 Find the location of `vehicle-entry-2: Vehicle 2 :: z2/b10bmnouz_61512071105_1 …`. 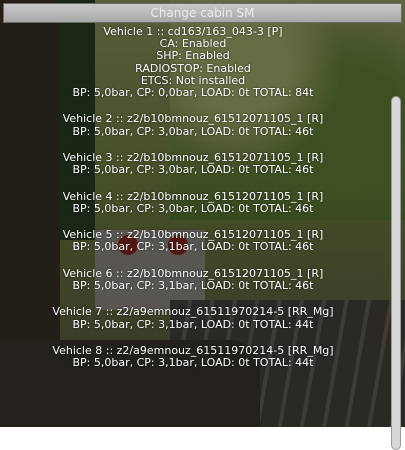

vehicle-entry-2: Vehicle 2 :: z2/b10bmnouz_61512071105_1 … is located at coordinates (193, 125).